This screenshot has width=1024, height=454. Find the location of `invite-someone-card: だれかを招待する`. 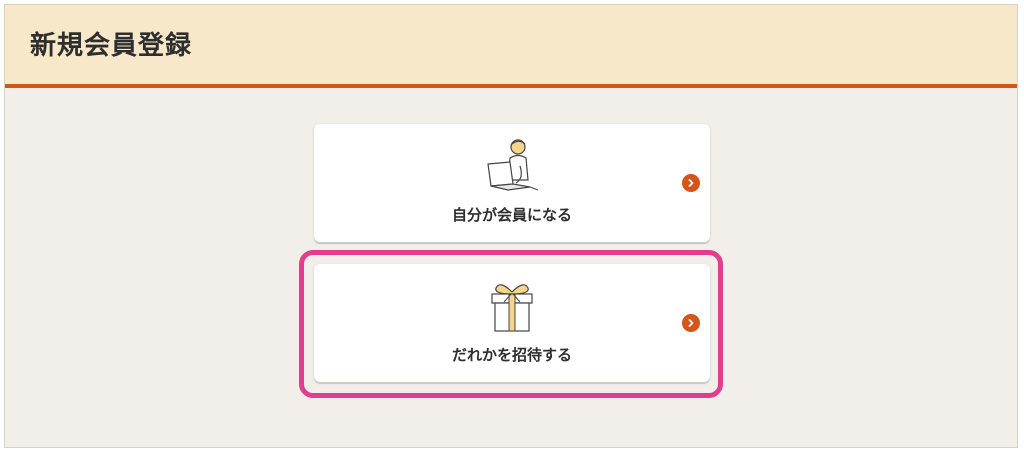

invite-someone-card: だれかを招待する is located at coordinates (512, 323).